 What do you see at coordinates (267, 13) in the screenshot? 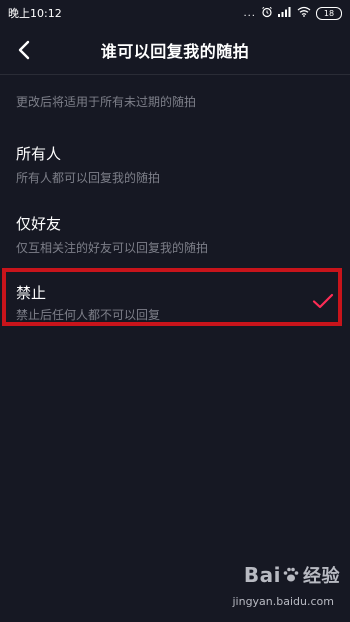
I see `alarm-icon` at bounding box center [267, 13].